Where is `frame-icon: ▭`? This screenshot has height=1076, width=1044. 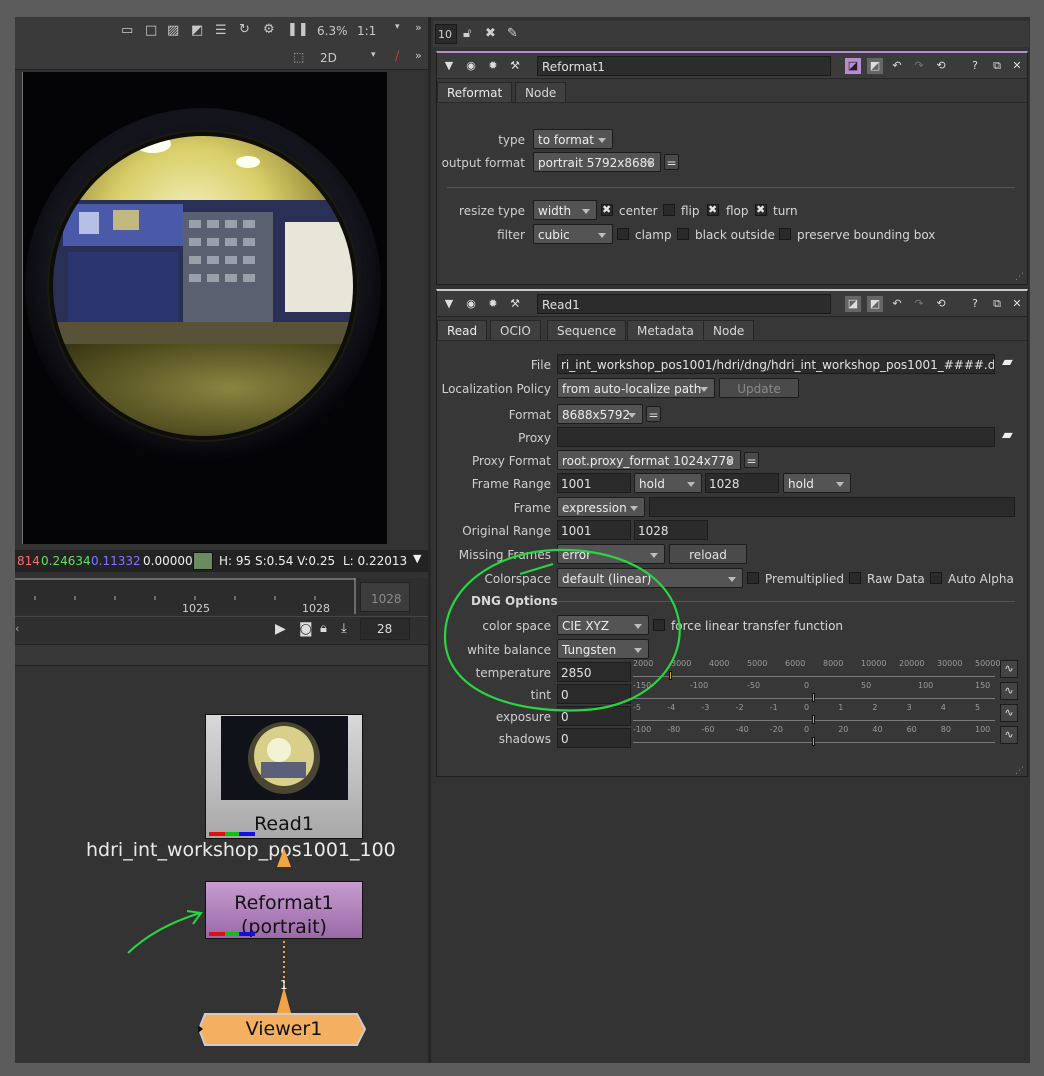
frame-icon: ▭ is located at coordinates (127, 30).